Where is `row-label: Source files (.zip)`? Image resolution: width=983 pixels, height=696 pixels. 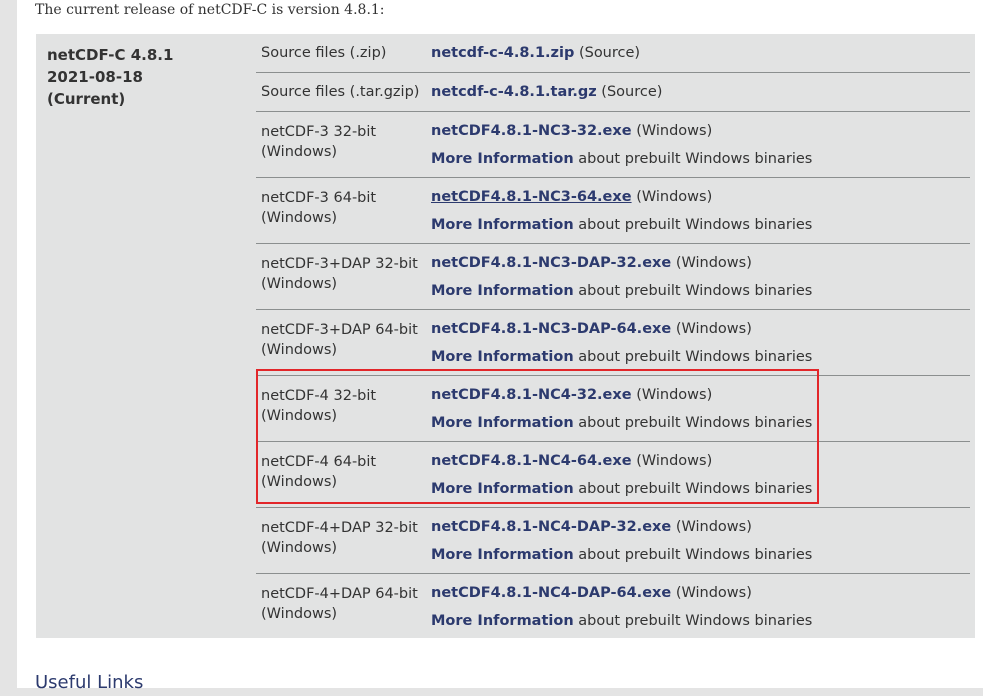
row-label: Source files (.zip) is located at coordinates (324, 53).